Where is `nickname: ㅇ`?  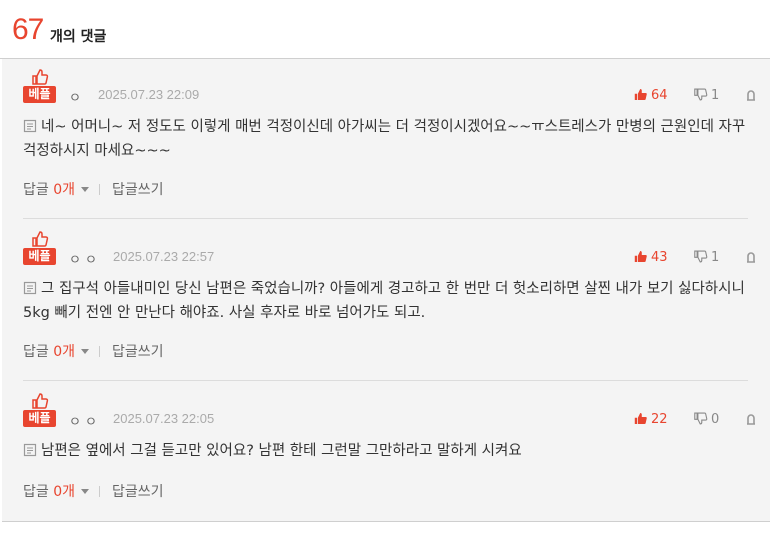
nickname: ㅇ is located at coordinates (77, 96).